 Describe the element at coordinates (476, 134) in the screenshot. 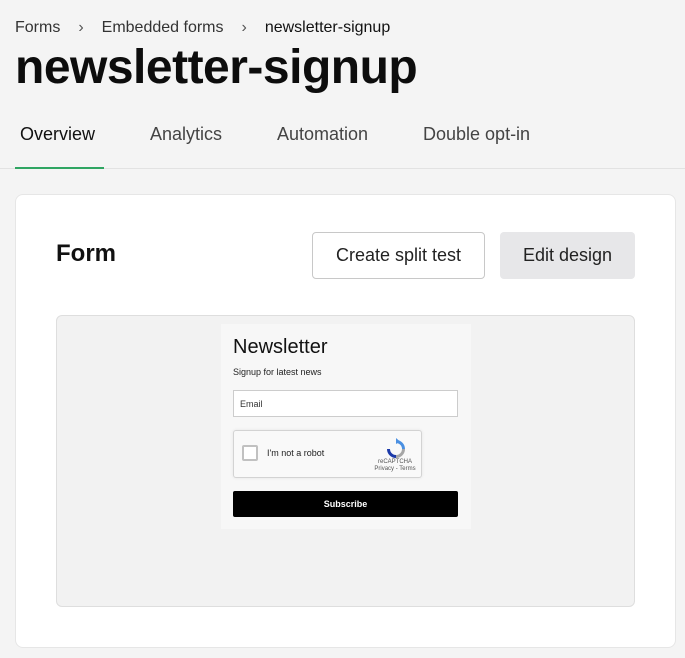

I see `tab-double-opt-in: Double opt-in` at that location.